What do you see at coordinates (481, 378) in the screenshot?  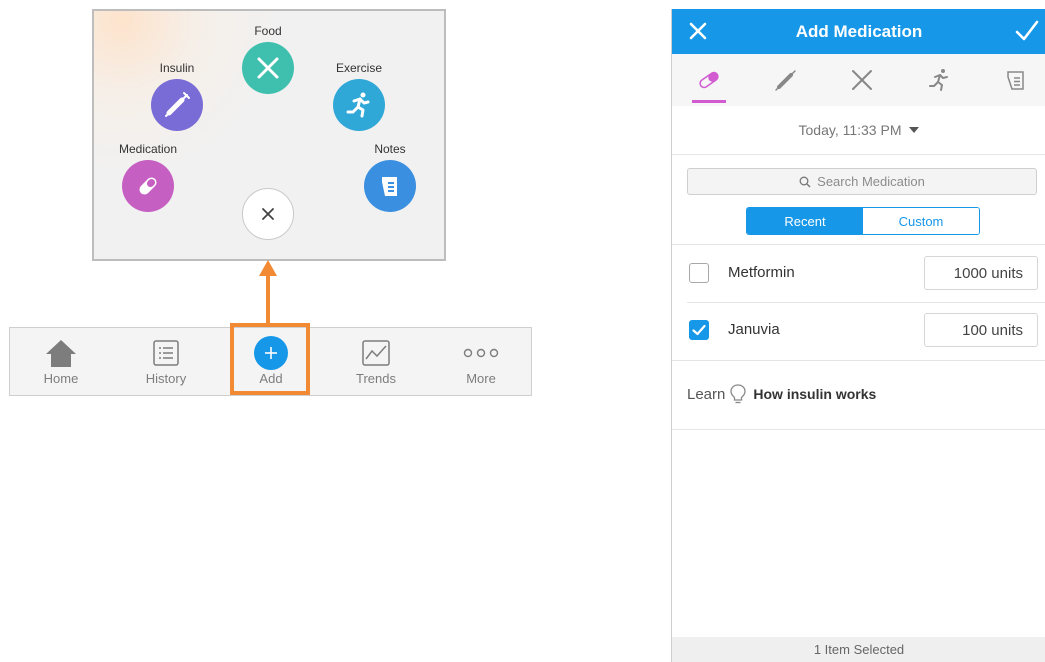 I see `tab-label: More` at bounding box center [481, 378].